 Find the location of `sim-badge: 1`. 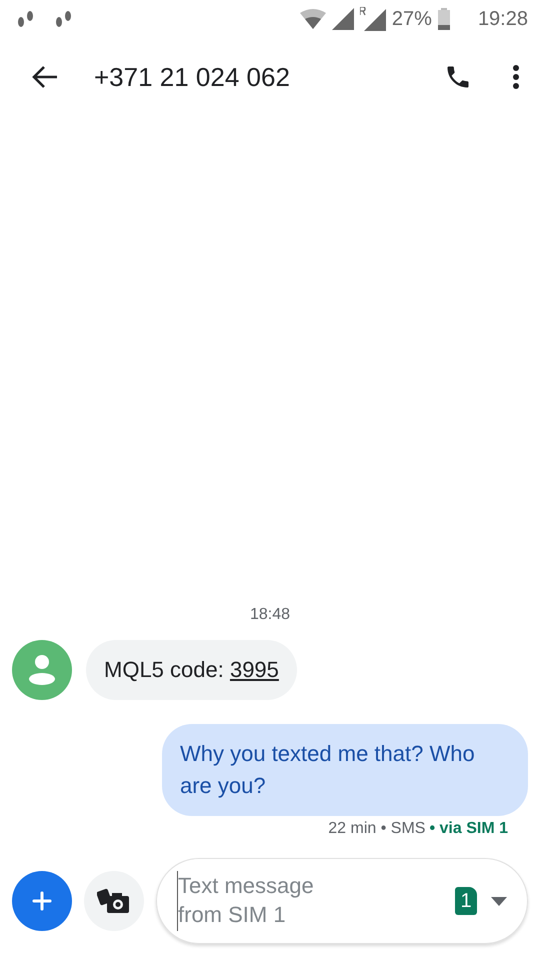

sim-badge: 1 is located at coordinates (466, 901).